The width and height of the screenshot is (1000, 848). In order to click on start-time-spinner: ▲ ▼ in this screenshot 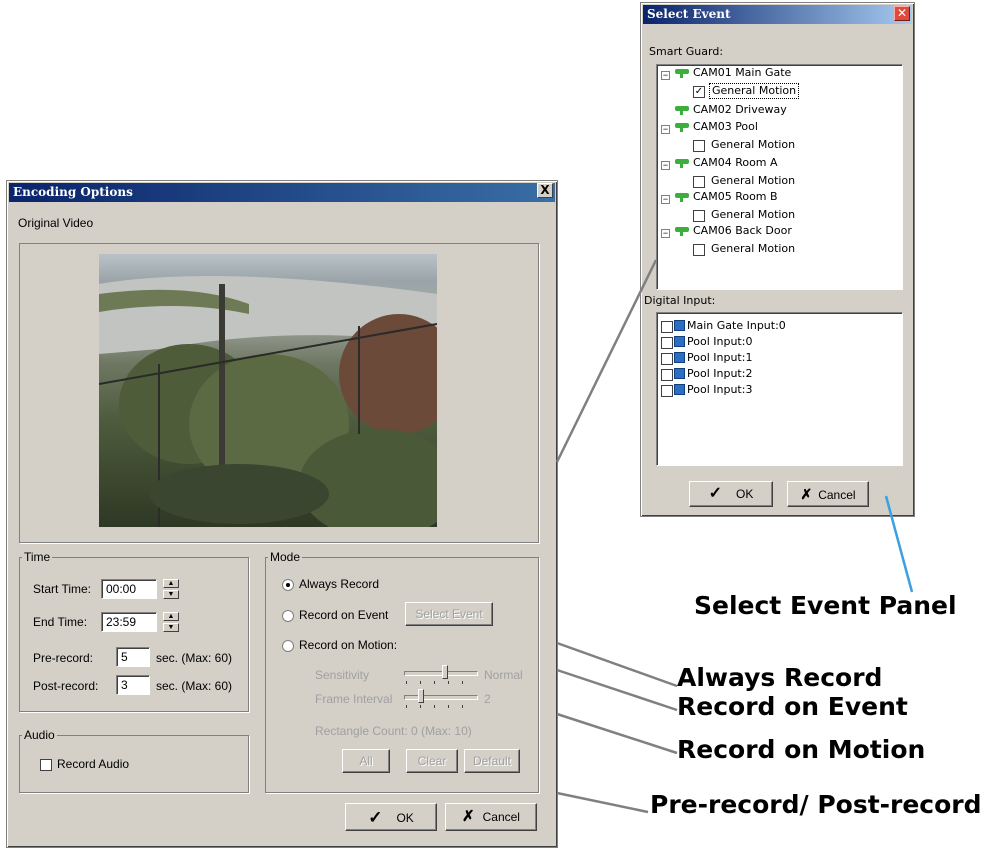, I will do `click(171, 589)`.